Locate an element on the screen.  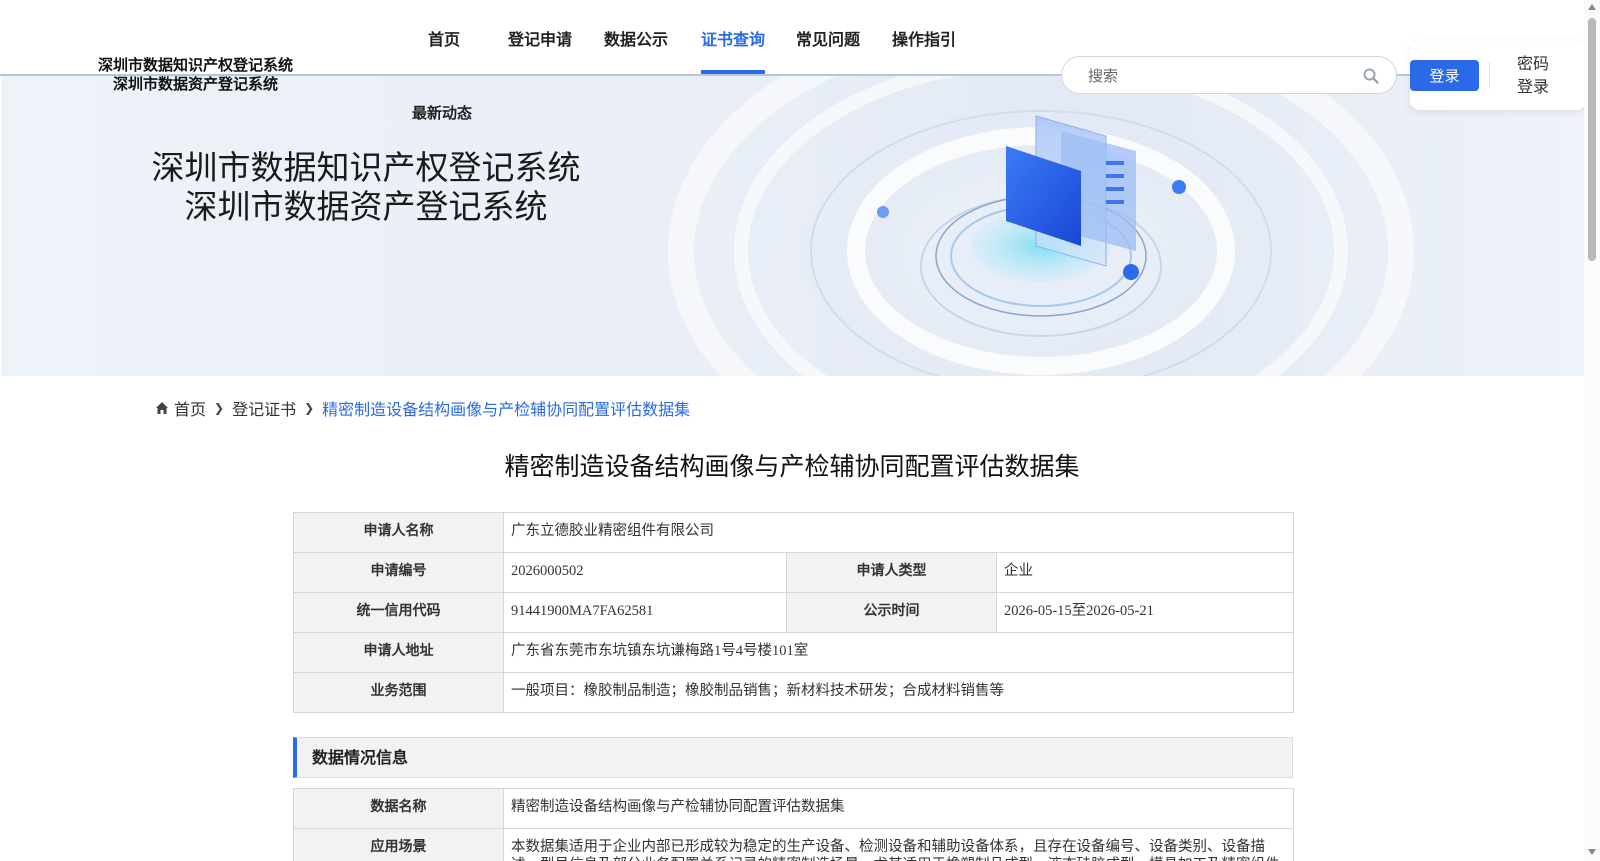
home-icon is located at coordinates (162, 408).